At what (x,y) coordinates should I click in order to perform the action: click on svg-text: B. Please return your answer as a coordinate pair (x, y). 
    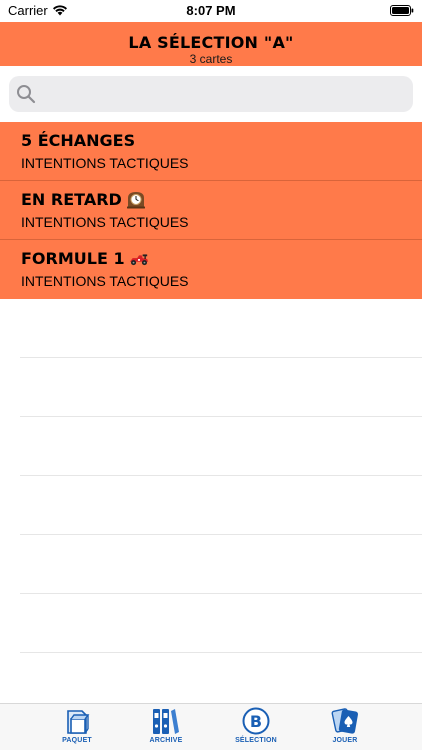
    Looking at the image, I should click on (256, 721).